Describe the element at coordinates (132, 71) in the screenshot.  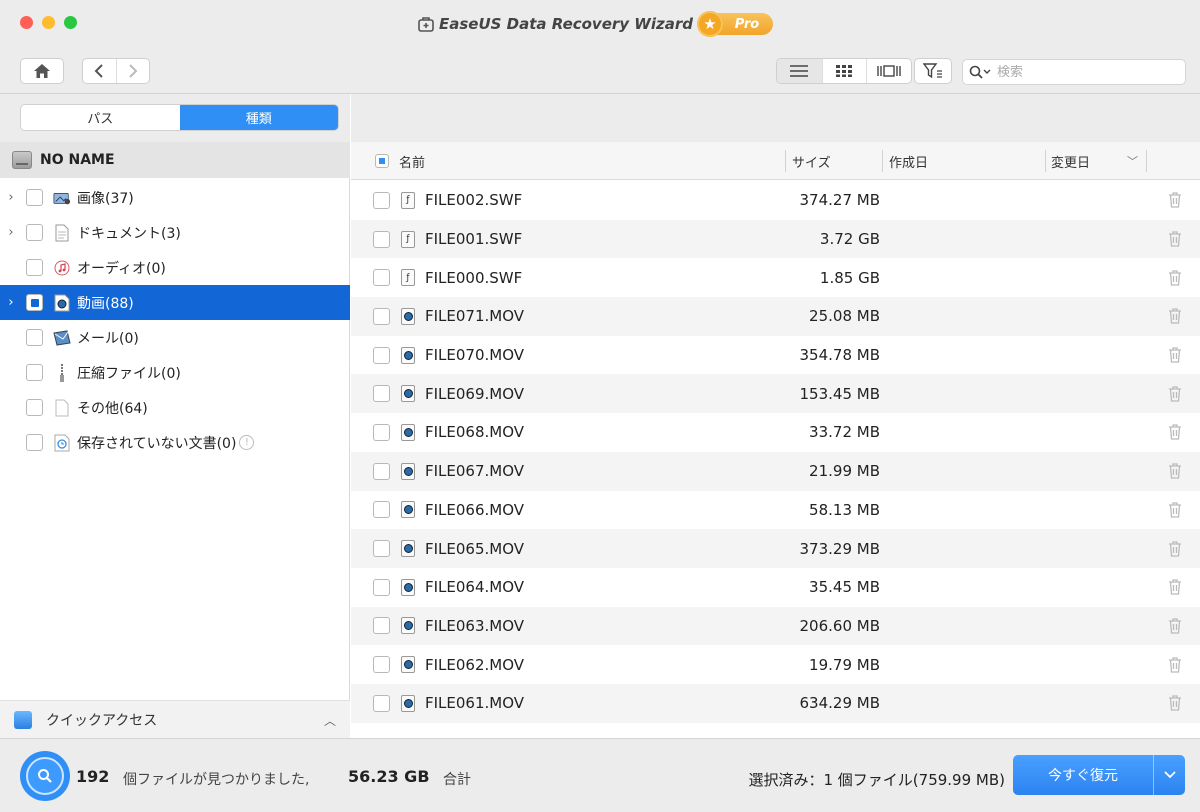
I see `forward-button` at that location.